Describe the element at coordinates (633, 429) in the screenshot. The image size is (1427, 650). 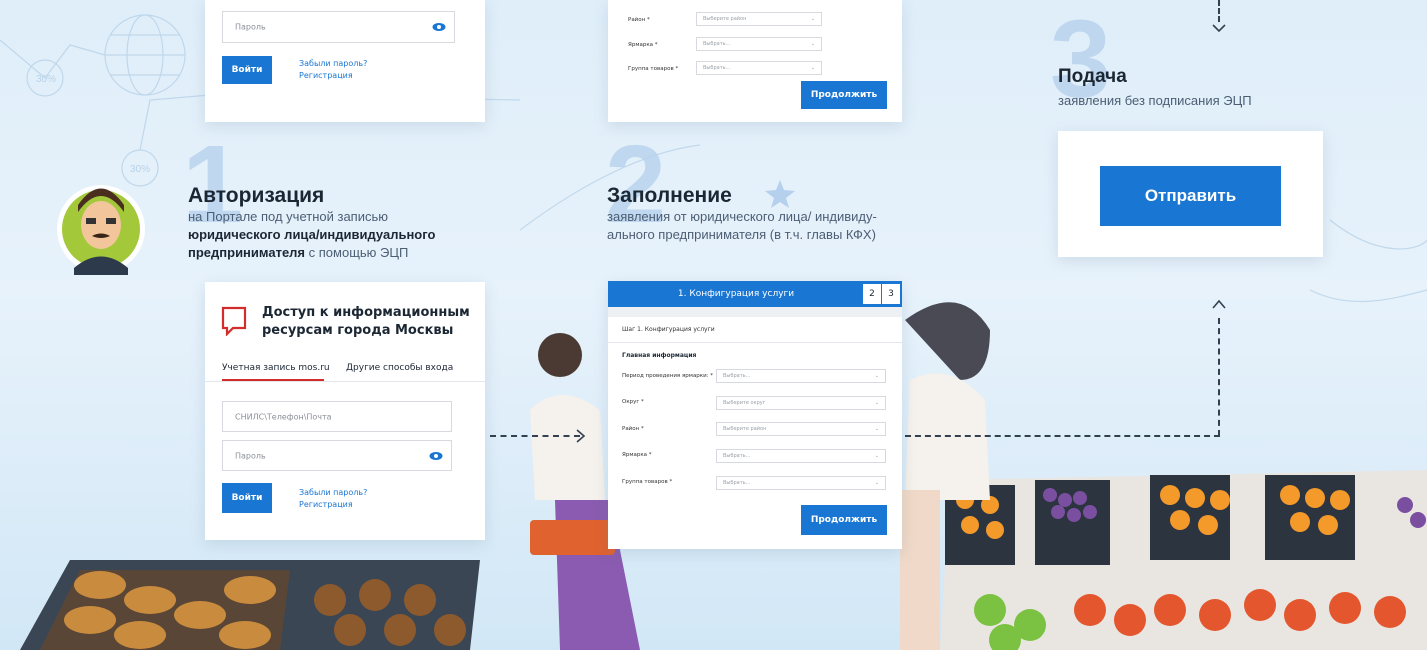
I see `label-district: Район *` at that location.